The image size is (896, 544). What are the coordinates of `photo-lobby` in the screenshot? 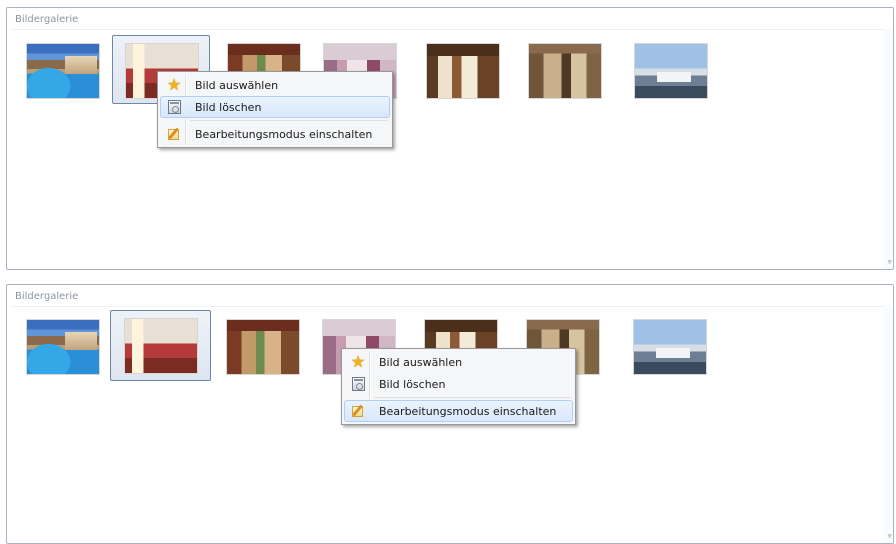 It's located at (565, 71).